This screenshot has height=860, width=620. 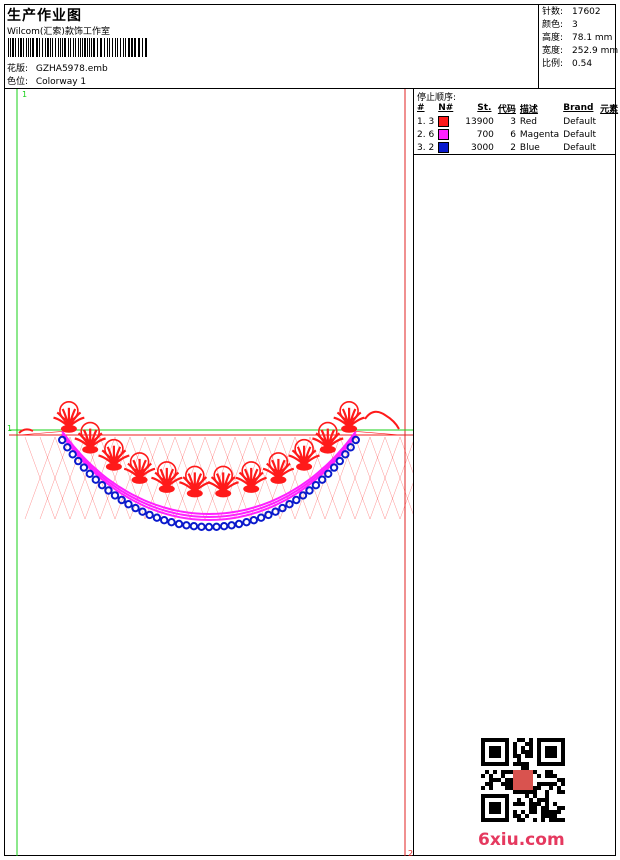 What do you see at coordinates (426, 147) in the screenshot?
I see `stop-index: 3. 2` at bounding box center [426, 147].